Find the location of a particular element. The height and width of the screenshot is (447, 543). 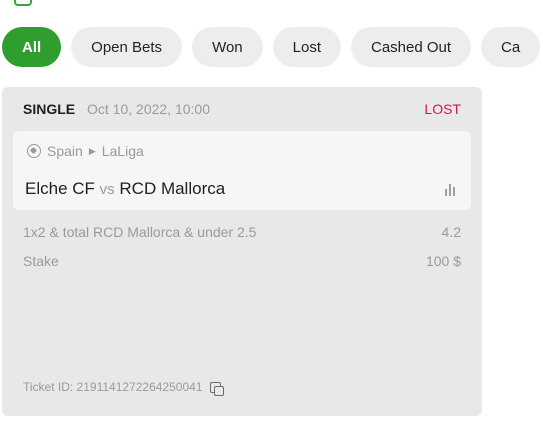

bet-status-badge: LOST is located at coordinates (442, 109).